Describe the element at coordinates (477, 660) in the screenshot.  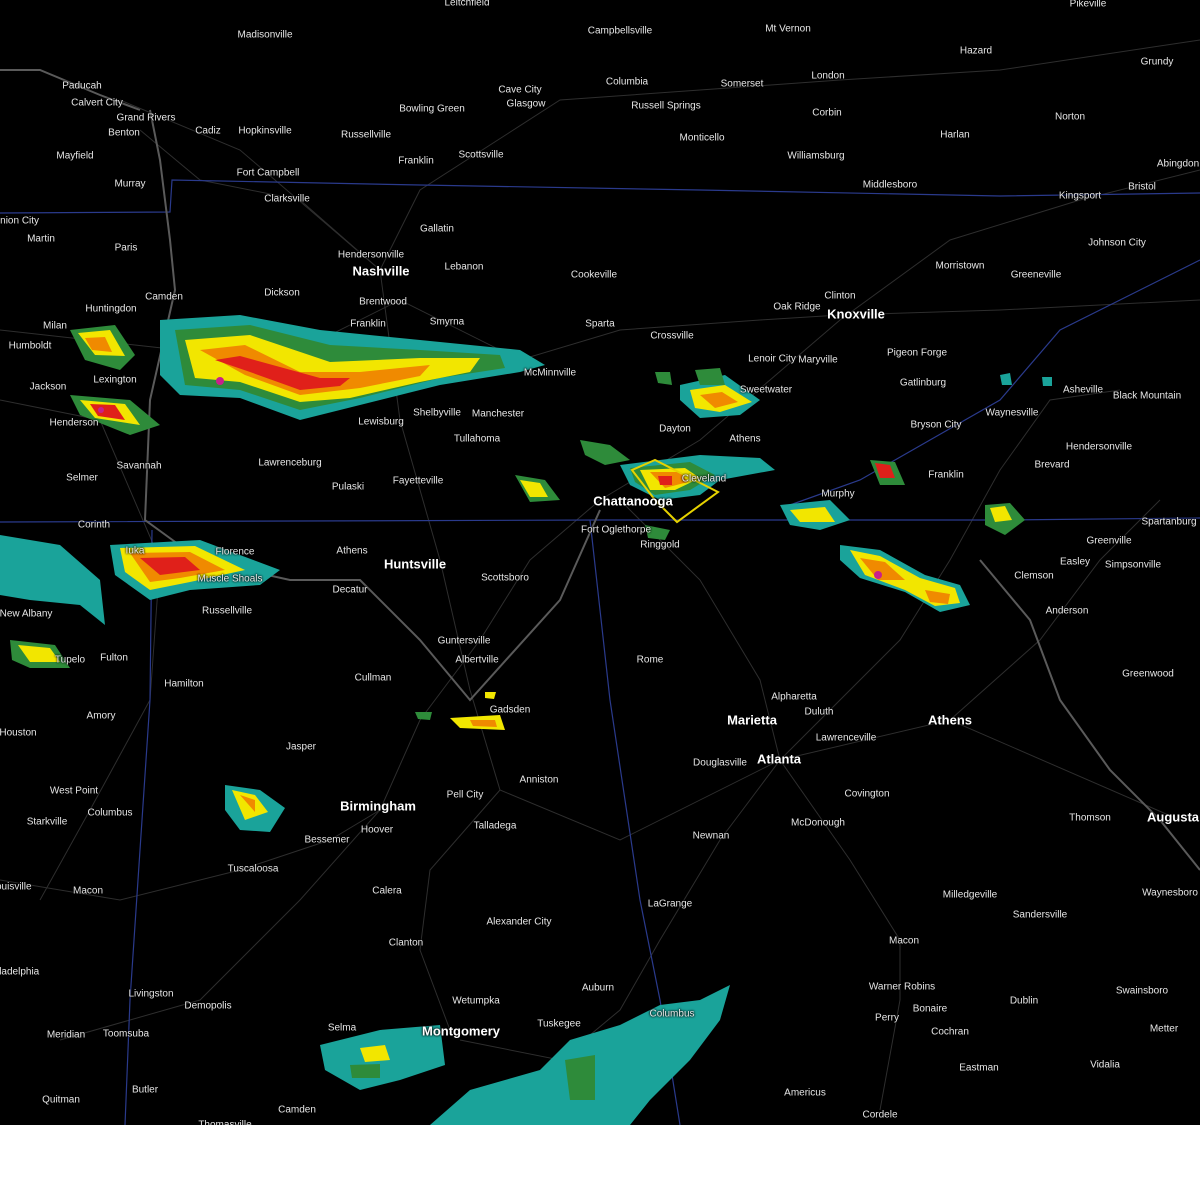
I see `city-label: Albertville` at that location.